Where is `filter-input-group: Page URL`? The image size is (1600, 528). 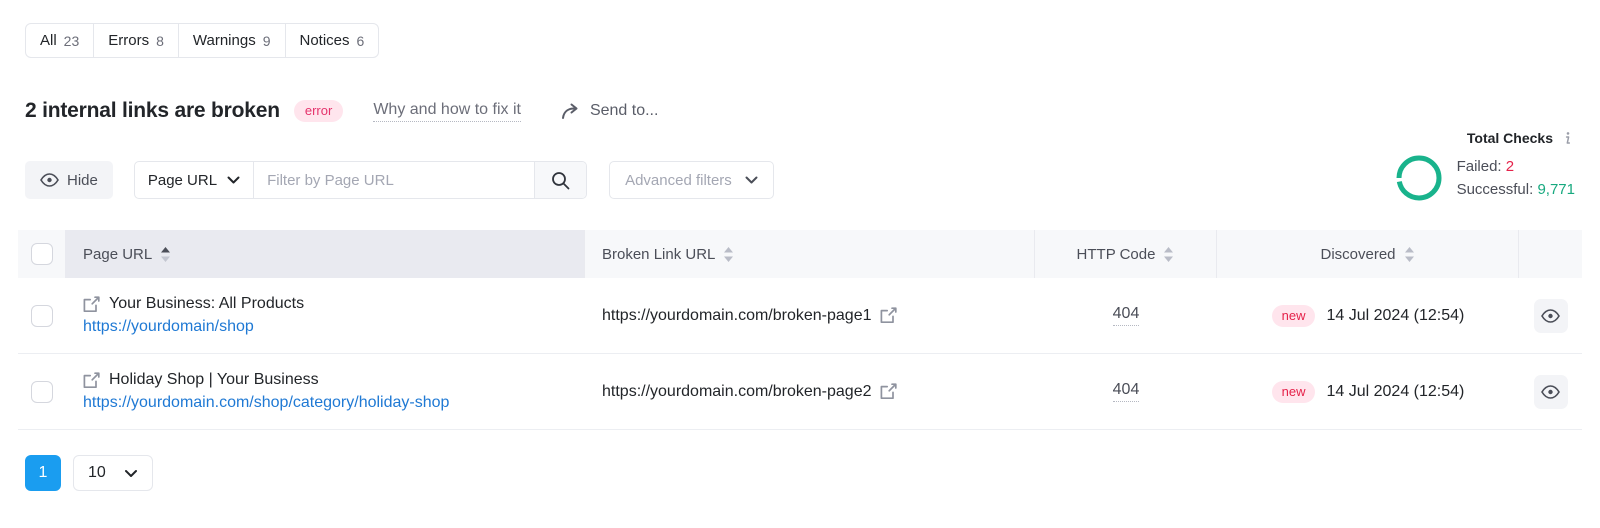 filter-input-group: Page URL is located at coordinates (360, 180).